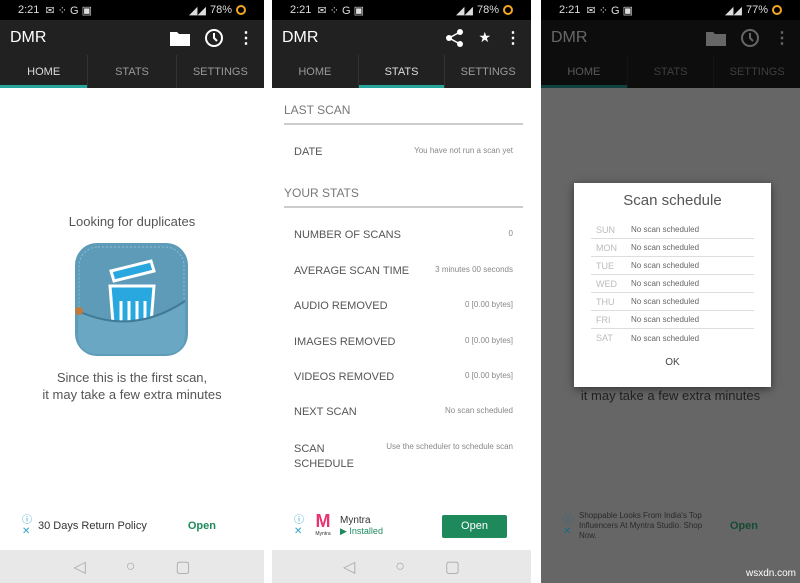  I want to click on clock-icon, so click(214, 38).